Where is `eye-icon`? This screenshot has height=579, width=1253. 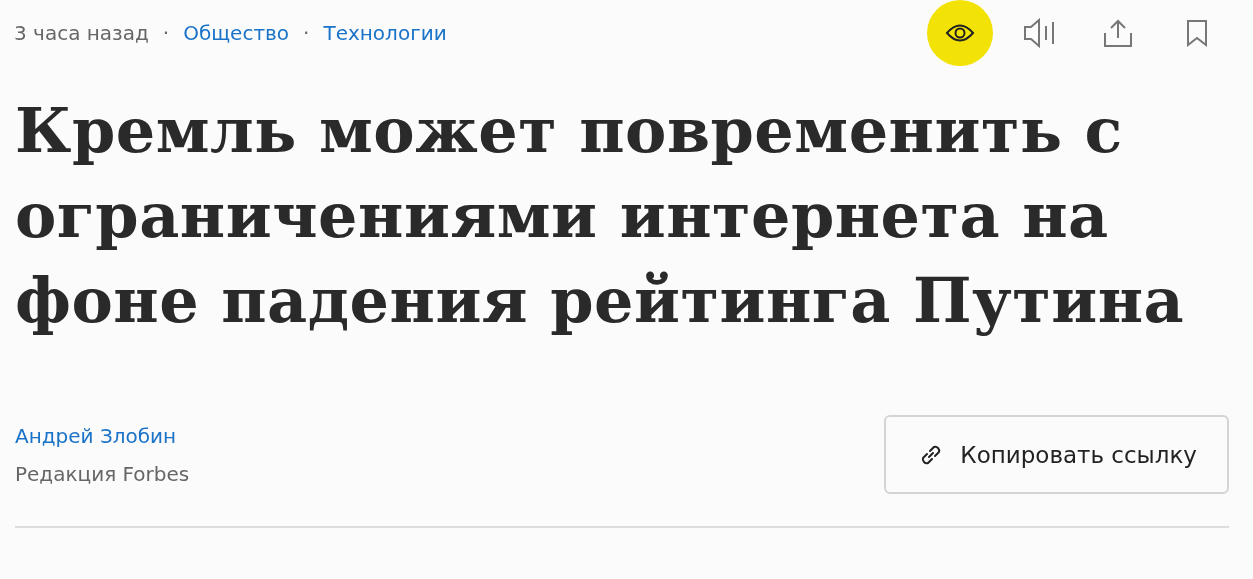 eye-icon is located at coordinates (960, 33).